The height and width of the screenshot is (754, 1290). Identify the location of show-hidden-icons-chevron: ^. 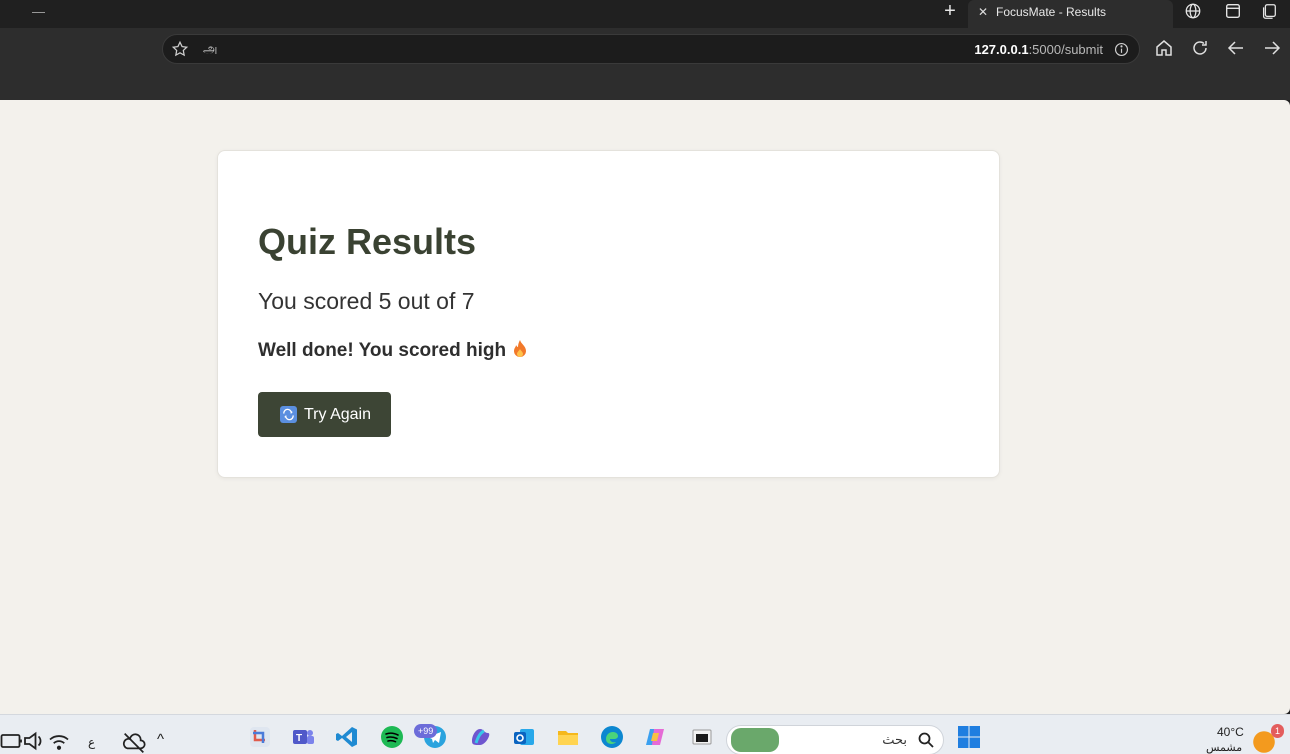
(160, 739).